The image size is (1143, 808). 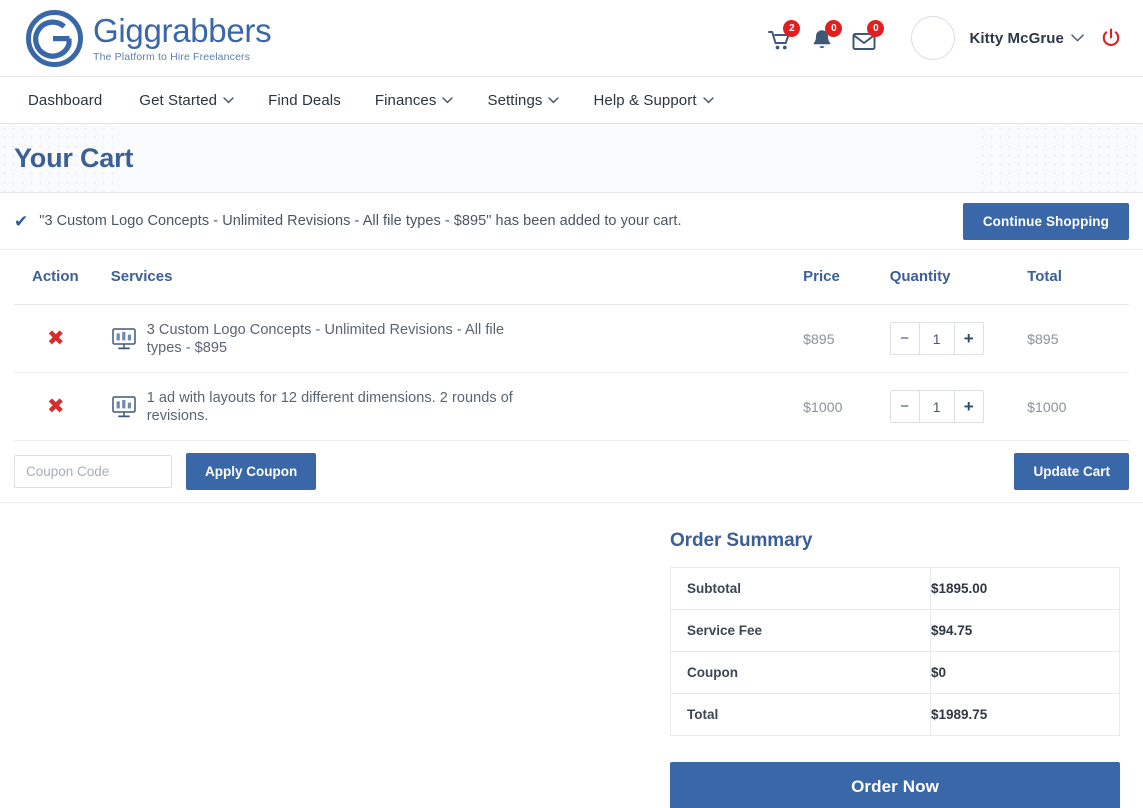 What do you see at coordinates (62, 277) in the screenshot?
I see `column-header-action: Action` at bounding box center [62, 277].